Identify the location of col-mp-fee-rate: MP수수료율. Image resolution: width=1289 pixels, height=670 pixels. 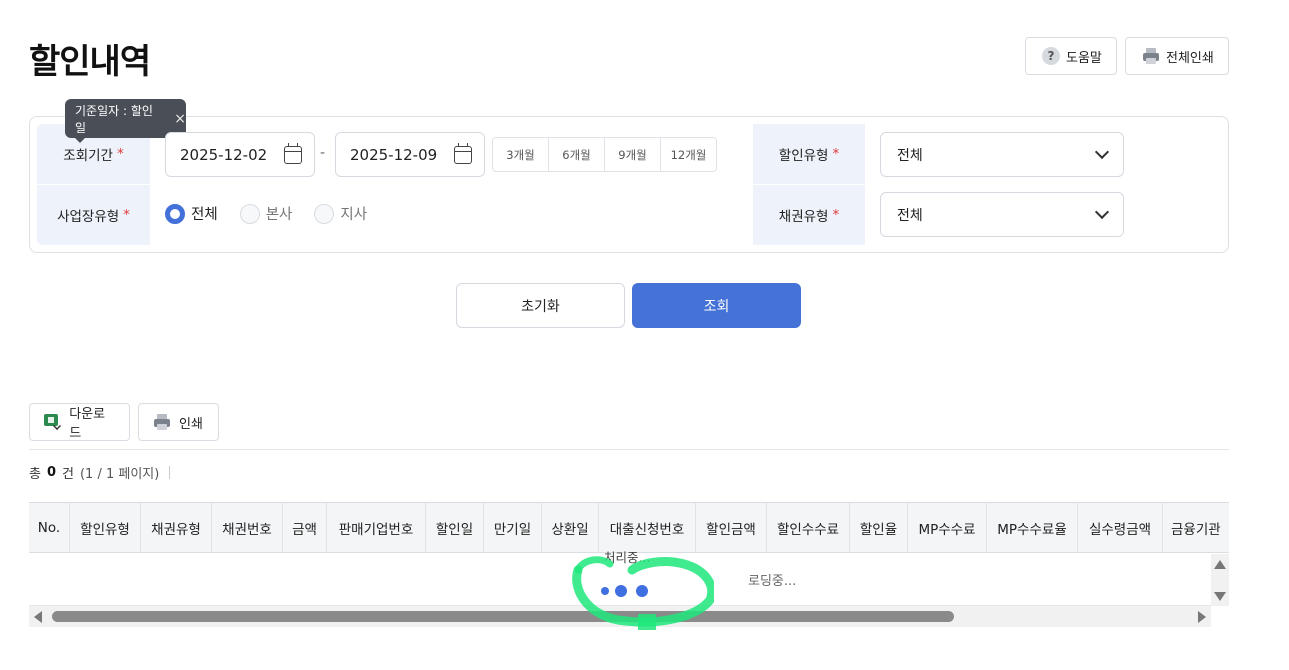
(1032, 527).